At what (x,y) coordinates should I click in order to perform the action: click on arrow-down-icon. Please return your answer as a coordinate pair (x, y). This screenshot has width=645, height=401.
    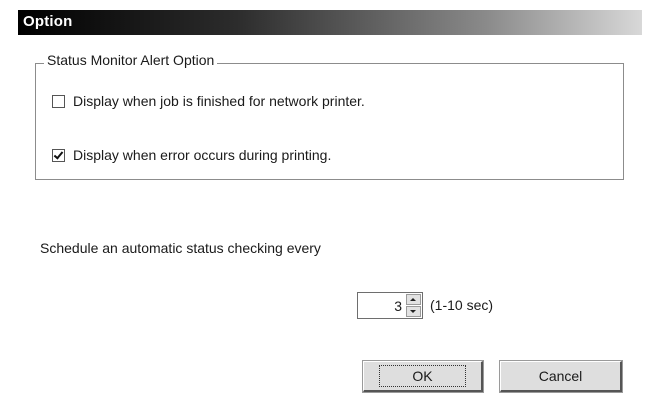
    Looking at the image, I should click on (413, 311).